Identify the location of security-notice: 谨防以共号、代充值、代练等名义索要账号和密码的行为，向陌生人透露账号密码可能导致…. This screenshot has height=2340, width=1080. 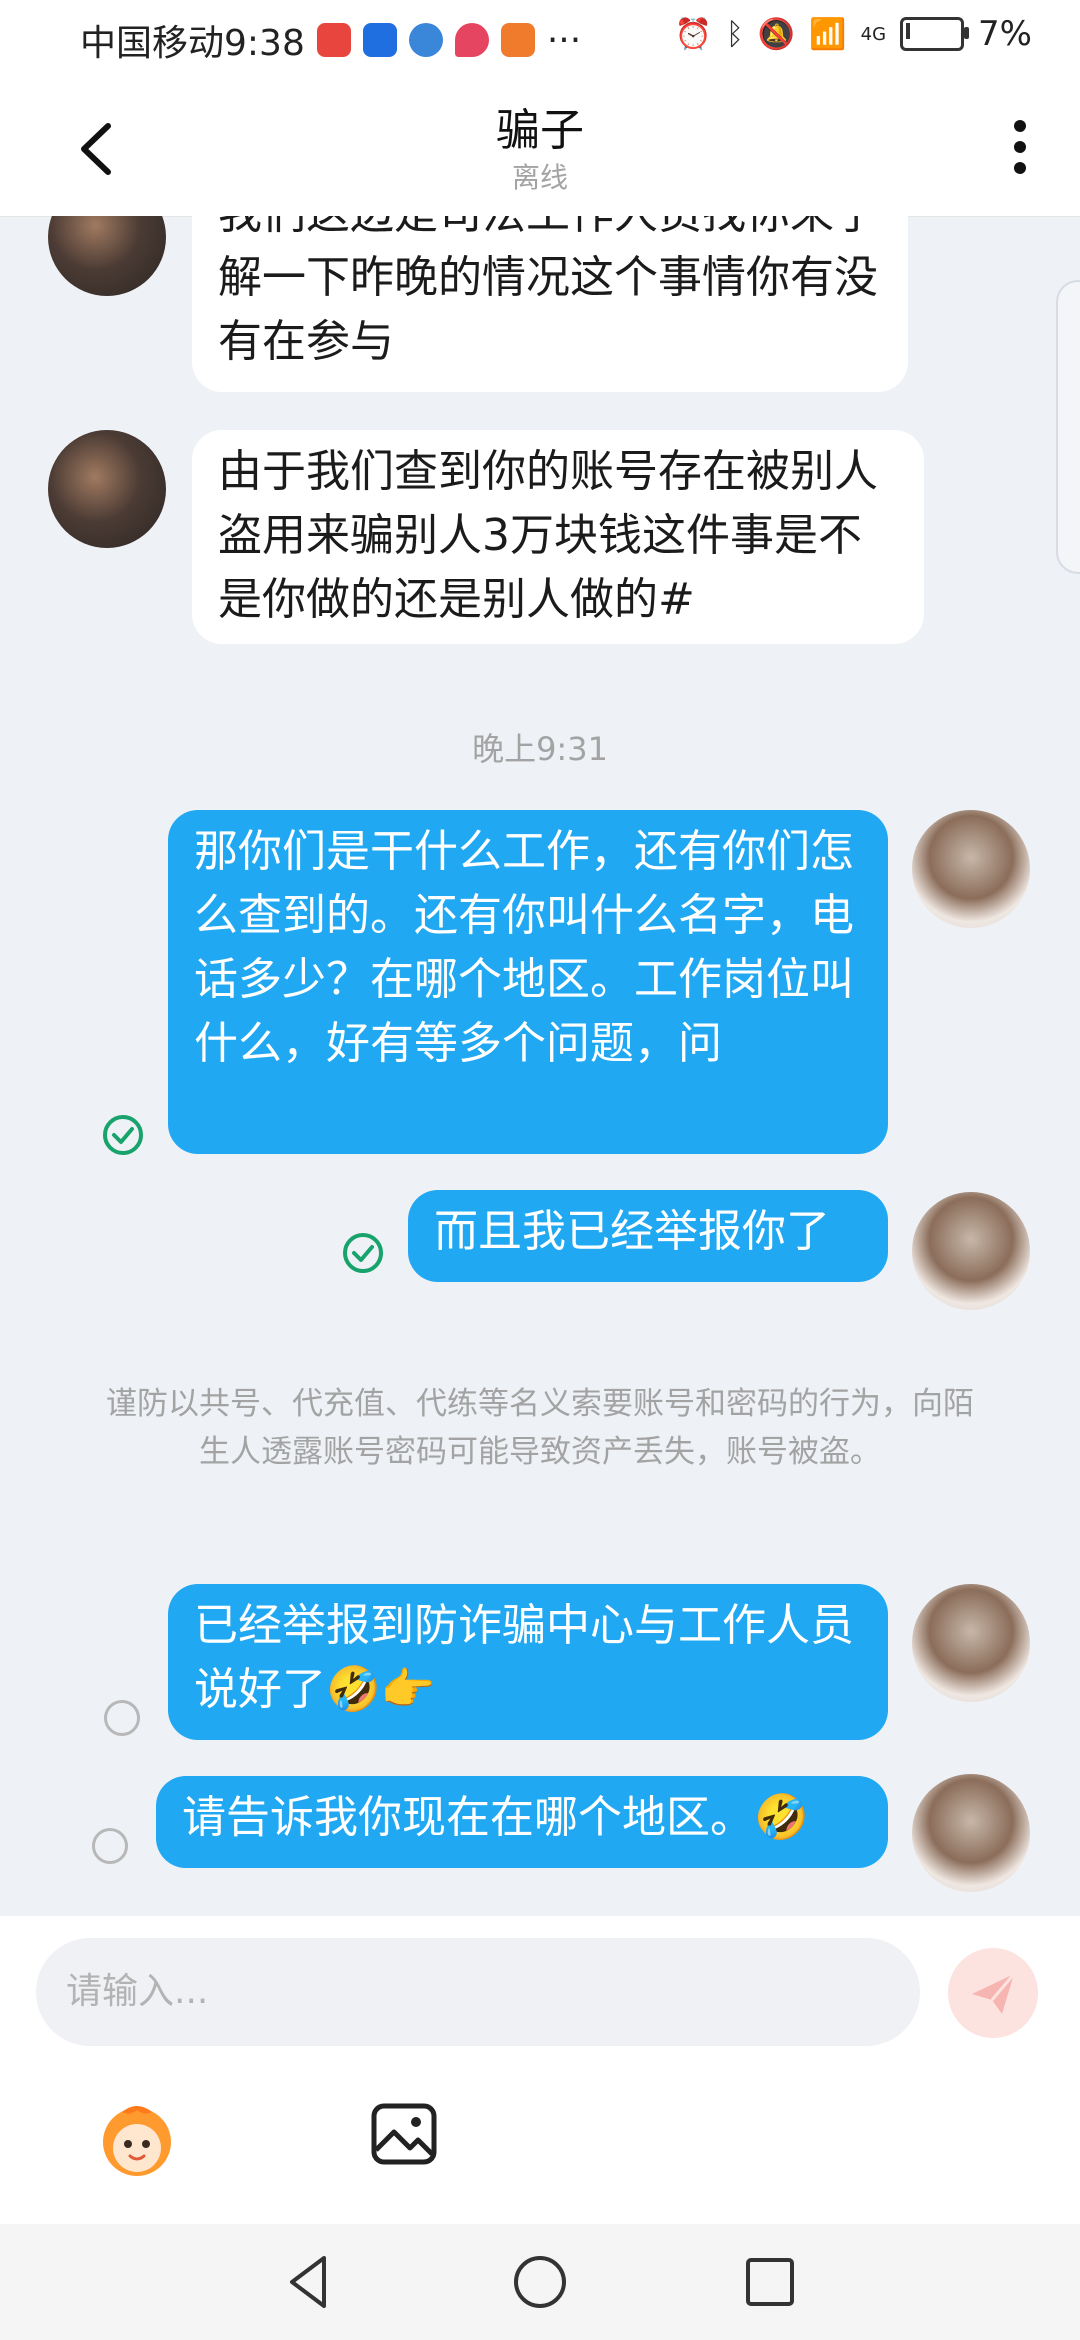
(540, 1428).